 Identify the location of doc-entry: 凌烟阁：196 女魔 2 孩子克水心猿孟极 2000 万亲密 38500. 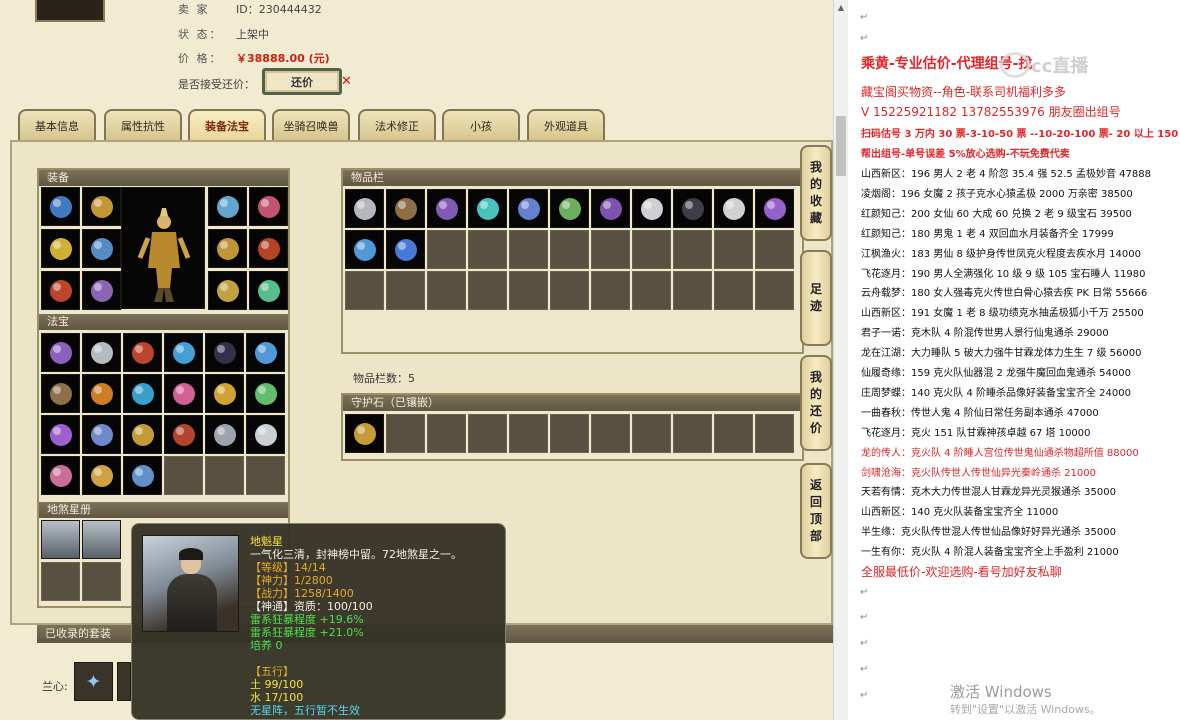
(997, 194).